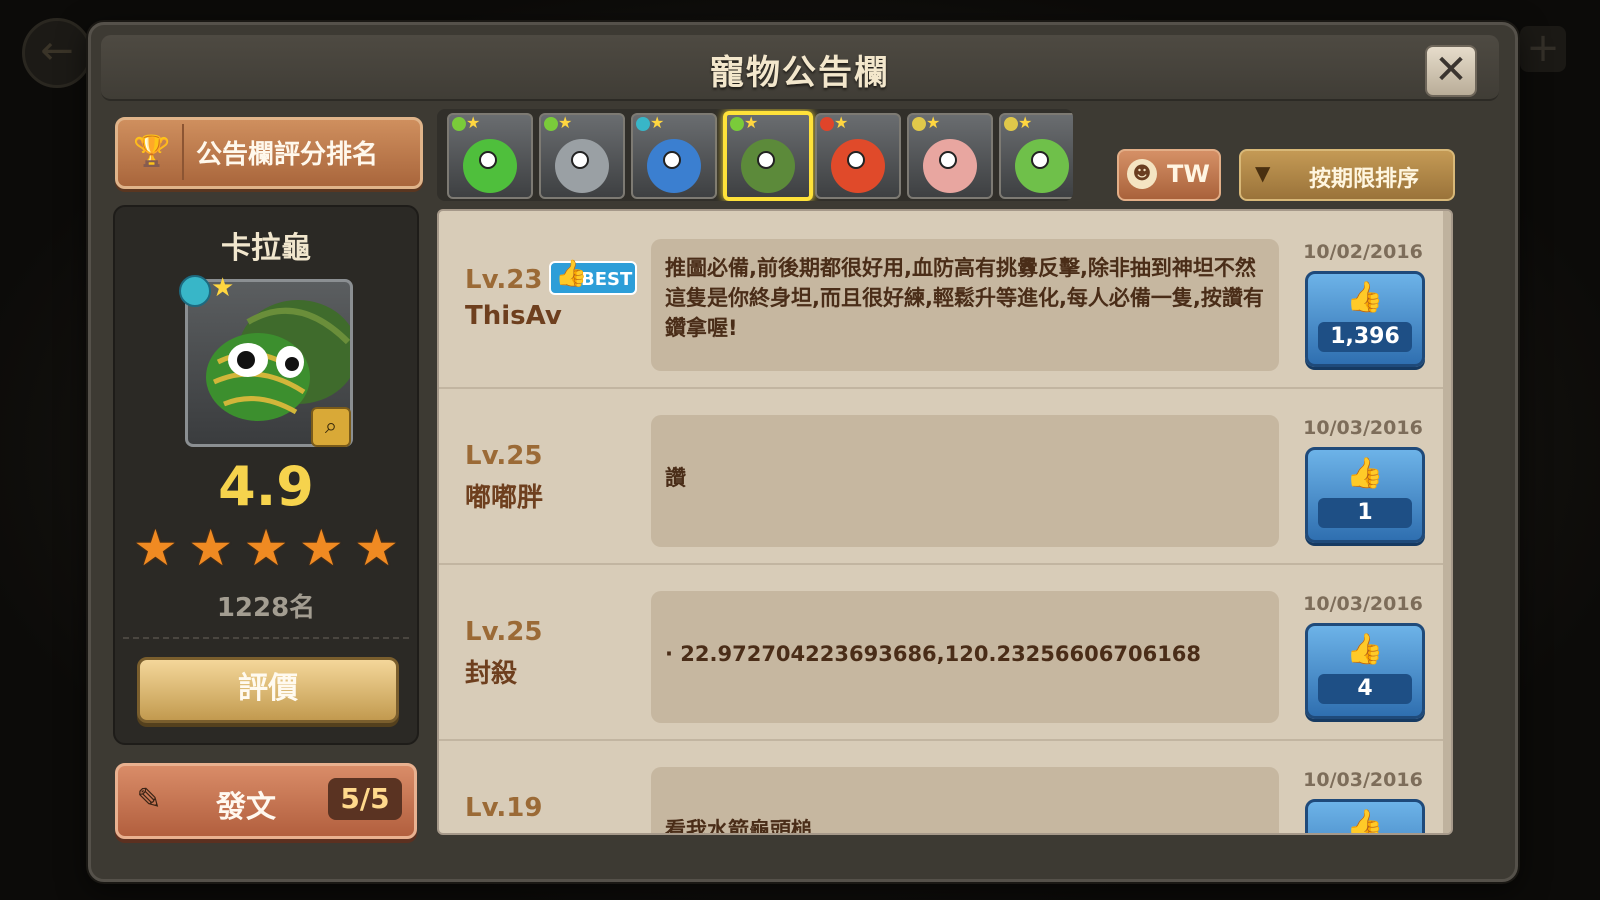  Describe the element at coordinates (675, 478) in the screenshot. I see `comment-text: 讚` at that location.